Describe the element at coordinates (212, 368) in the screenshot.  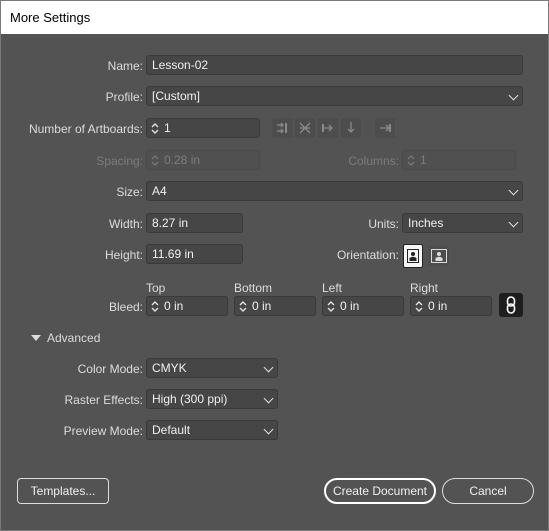
I see `color-mode-select: CMYK` at that location.